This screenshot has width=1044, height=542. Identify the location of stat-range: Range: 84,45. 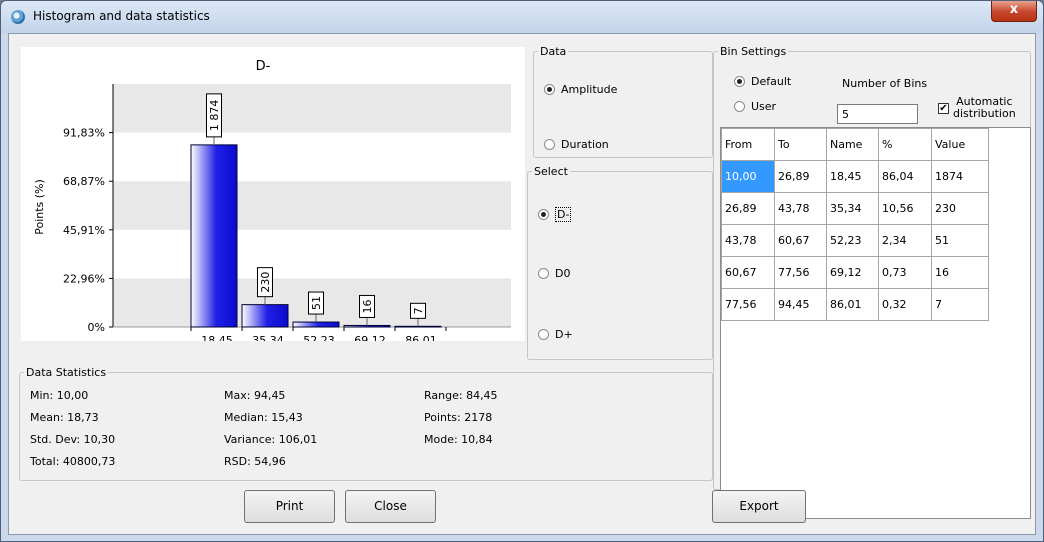
(461, 395).